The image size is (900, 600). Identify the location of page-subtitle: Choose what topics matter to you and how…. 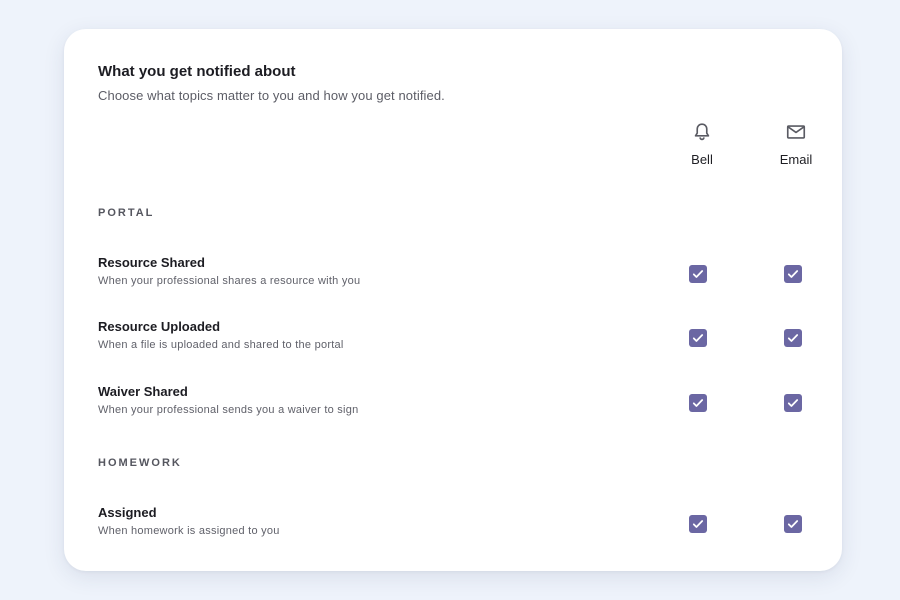
(271, 95).